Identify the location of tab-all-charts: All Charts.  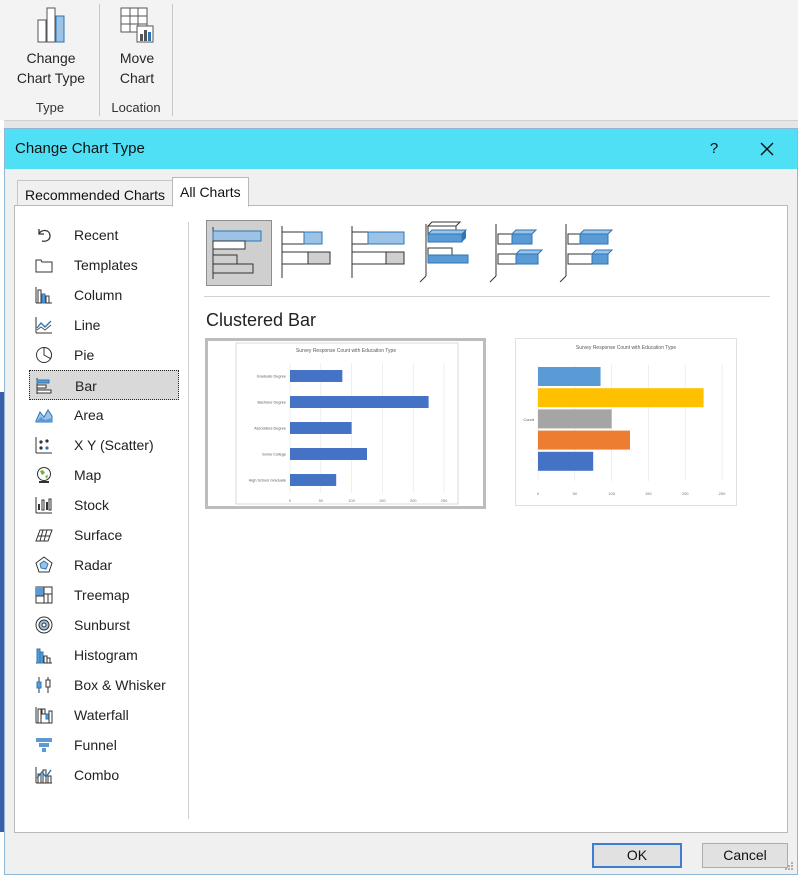
(210, 192).